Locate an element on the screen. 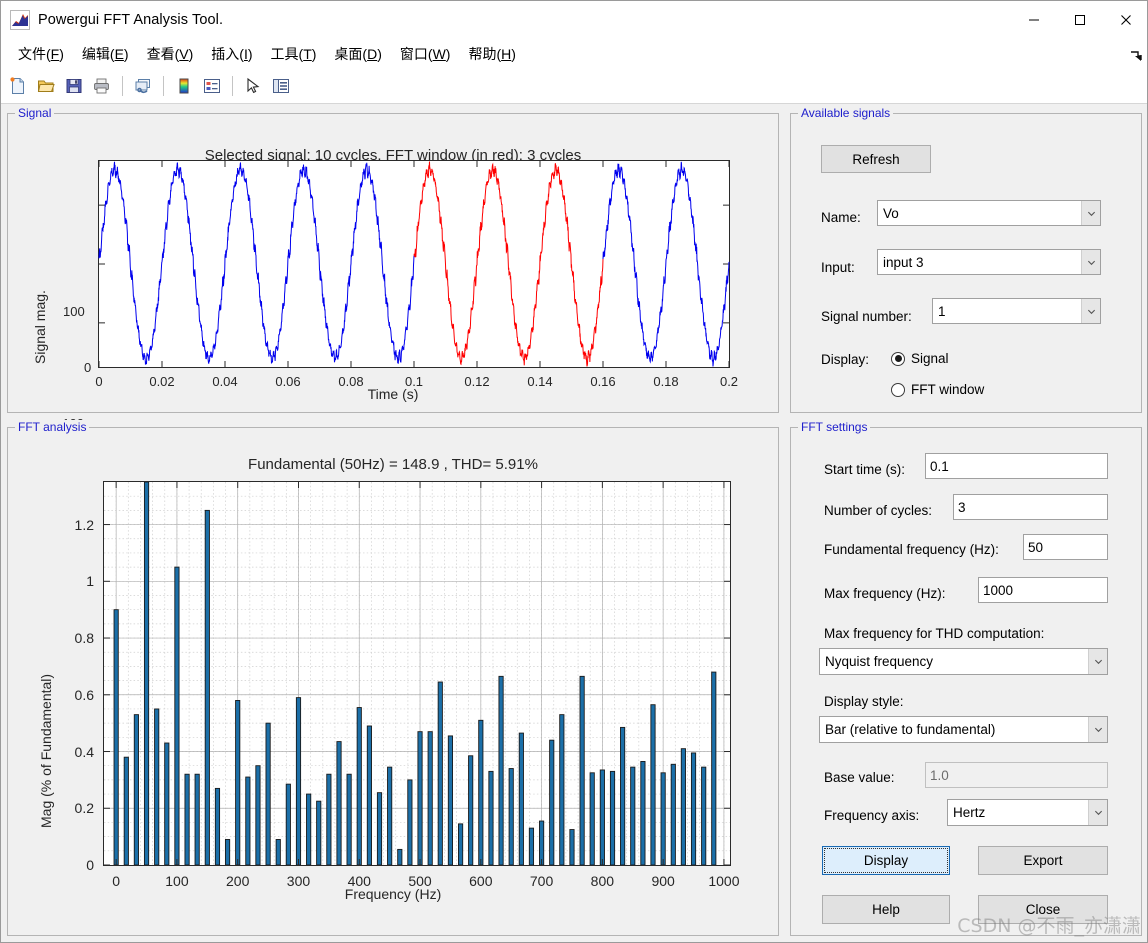 The height and width of the screenshot is (943, 1148). input-label: Input: is located at coordinates (838, 267).